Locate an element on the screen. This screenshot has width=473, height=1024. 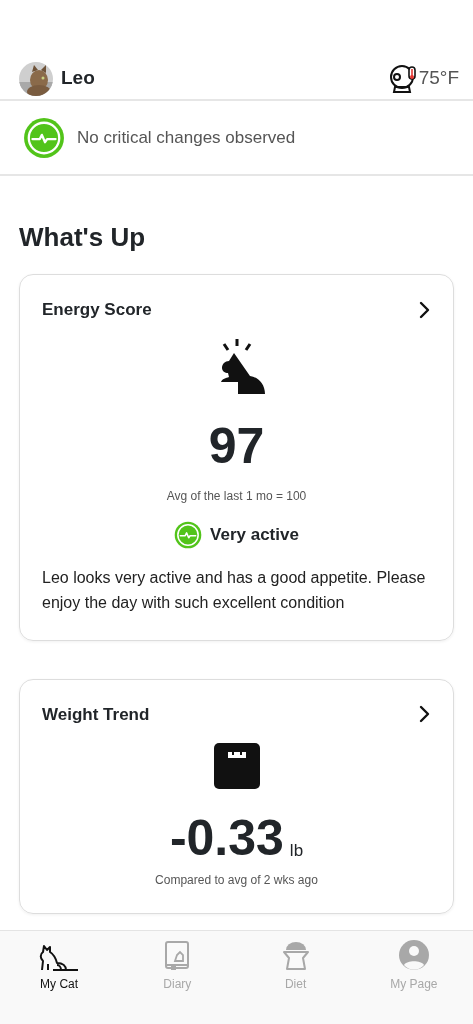
cat-icon is located at coordinates (59, 957).